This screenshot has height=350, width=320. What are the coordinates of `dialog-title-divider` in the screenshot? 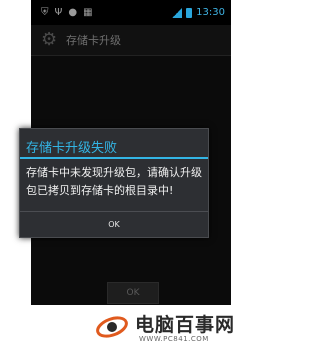 It's located at (114, 158).